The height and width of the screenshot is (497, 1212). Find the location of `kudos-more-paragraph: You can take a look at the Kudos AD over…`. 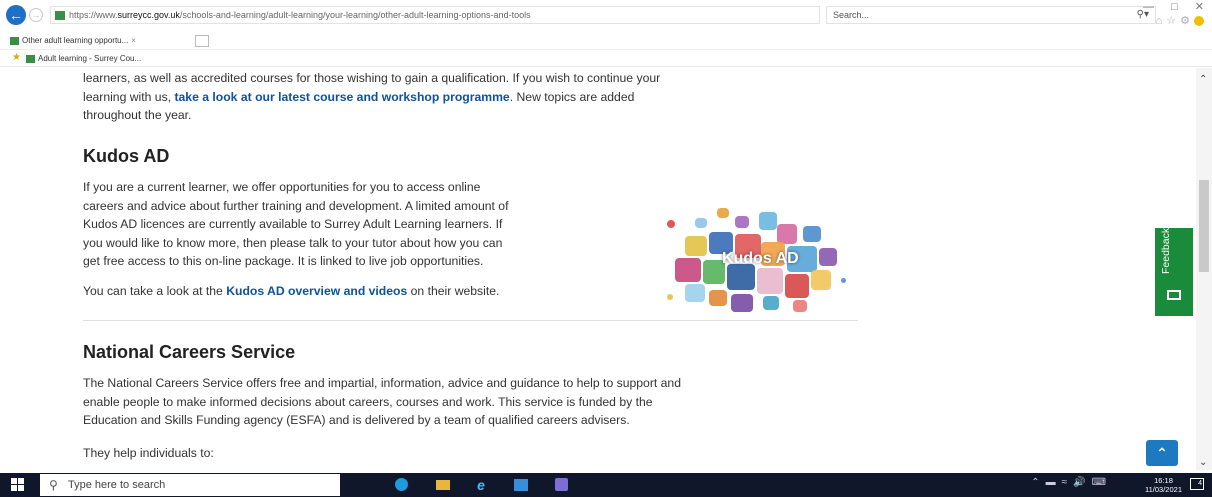

kudos-more-paragraph: You can take a look at the Kudos AD over… is located at coordinates (291, 291).